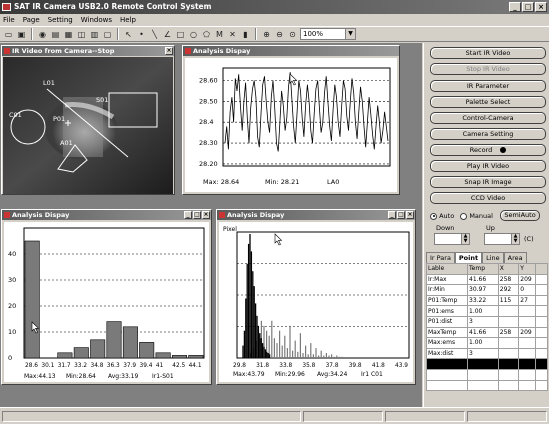  Describe the element at coordinates (401, 366) in the screenshot. I see `x-tick-label: 43.9` at that location.